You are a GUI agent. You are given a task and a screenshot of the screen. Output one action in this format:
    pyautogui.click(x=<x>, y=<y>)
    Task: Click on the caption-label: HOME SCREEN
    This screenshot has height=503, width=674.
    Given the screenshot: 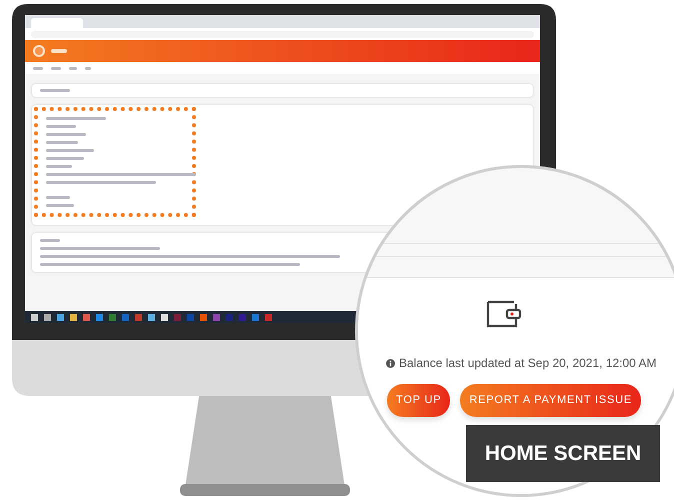 What is the action you would take?
    pyautogui.click(x=563, y=453)
    